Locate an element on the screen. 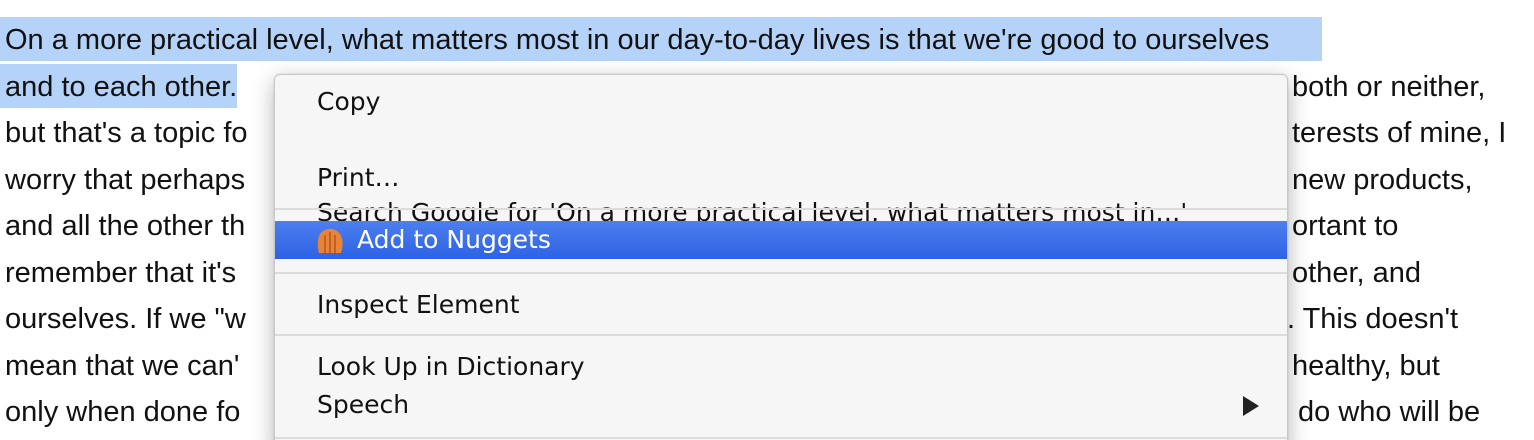 This screenshot has width=1534, height=440. text-fragment: worry that perhaps is located at coordinates (125, 179).